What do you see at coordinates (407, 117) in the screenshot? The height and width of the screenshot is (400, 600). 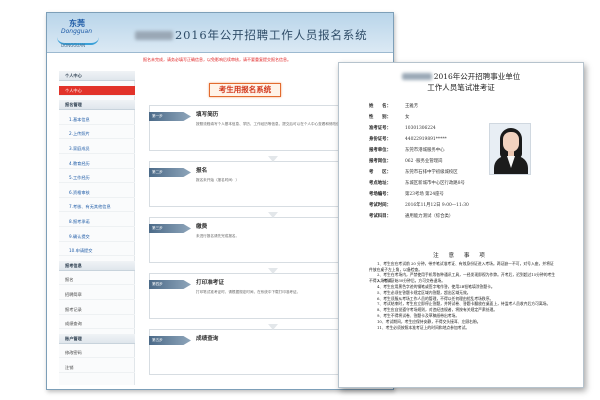 I see `field-value: 女` at bounding box center [407, 117].